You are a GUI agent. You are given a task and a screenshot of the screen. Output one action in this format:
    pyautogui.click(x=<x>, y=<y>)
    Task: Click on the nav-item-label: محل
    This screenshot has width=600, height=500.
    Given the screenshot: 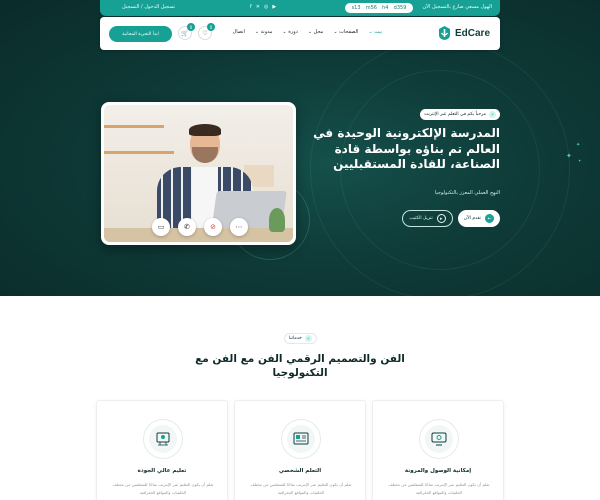 What is the action you would take?
    pyautogui.click(x=318, y=32)
    